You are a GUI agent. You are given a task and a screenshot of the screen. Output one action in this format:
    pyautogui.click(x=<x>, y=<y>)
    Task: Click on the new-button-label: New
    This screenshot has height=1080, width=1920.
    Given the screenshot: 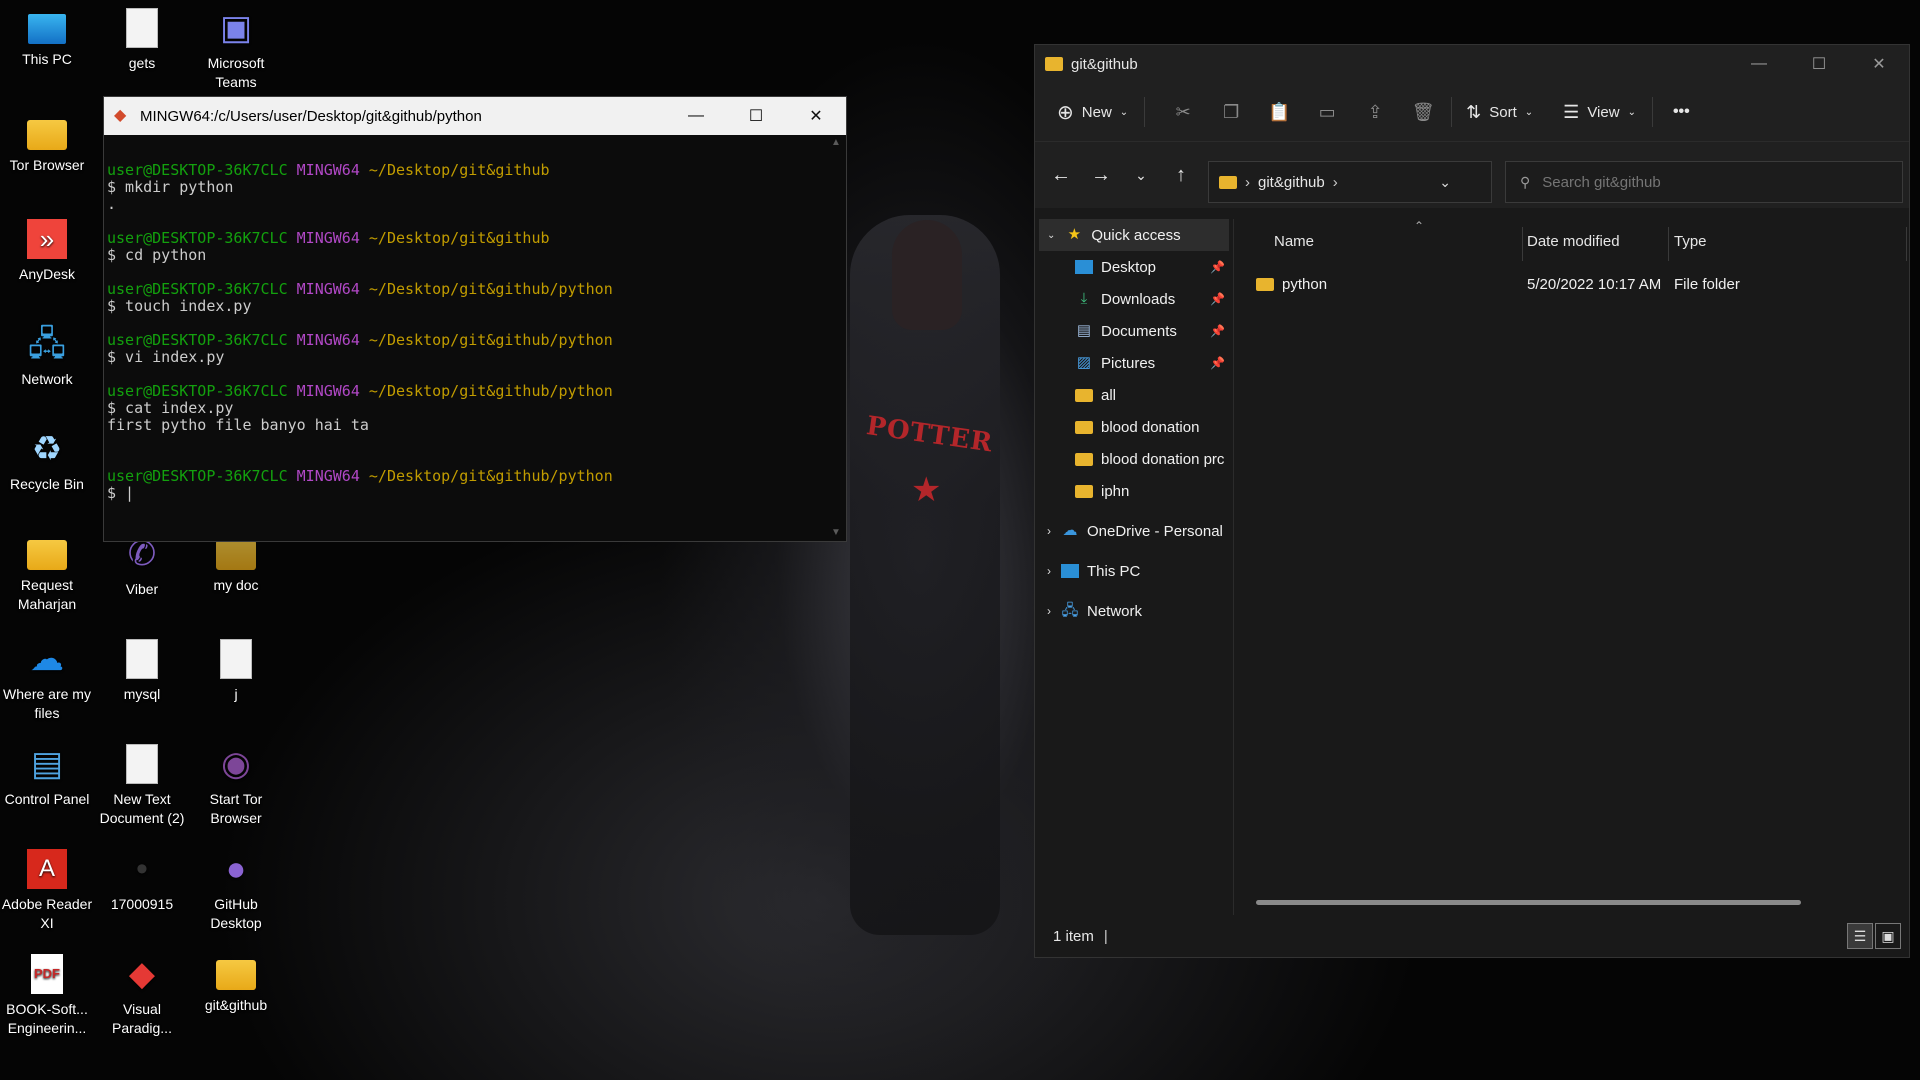 What is the action you would take?
    pyautogui.click(x=1096, y=112)
    